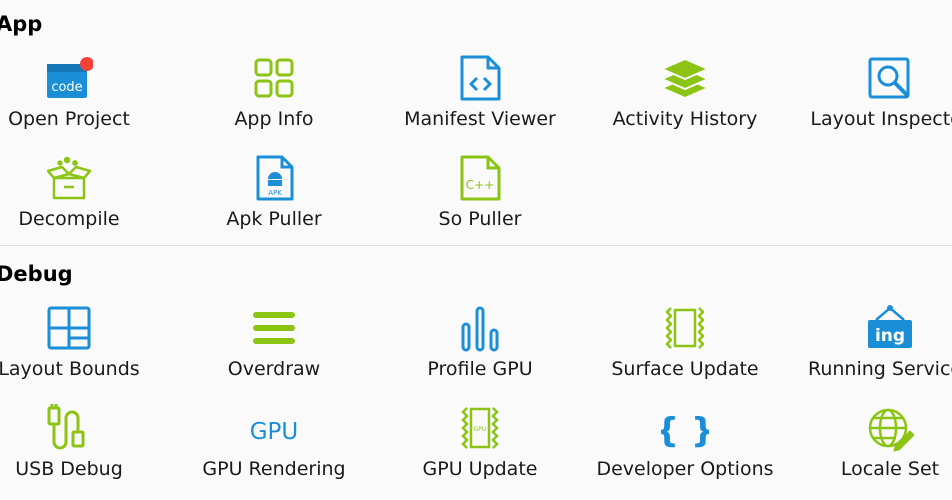  Describe the element at coordinates (480, 185) in the screenshot. I see `svg-text: C++` at that location.